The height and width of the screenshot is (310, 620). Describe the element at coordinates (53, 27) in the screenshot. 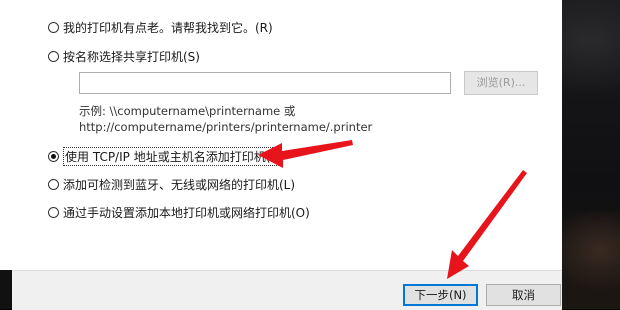

I see `radio-old-printer` at that location.